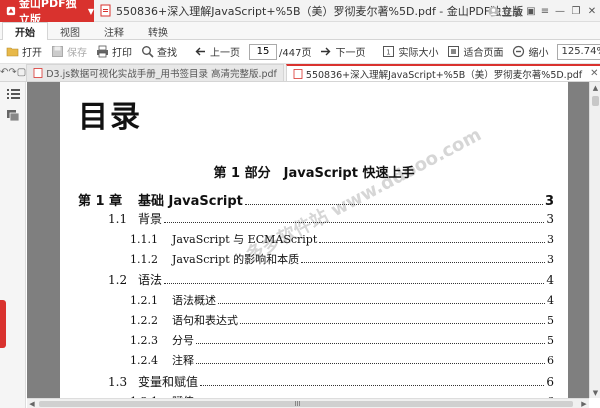 The width and height of the screenshot is (600, 408). I want to click on fit-page-button: 适合页面, so click(475, 51).